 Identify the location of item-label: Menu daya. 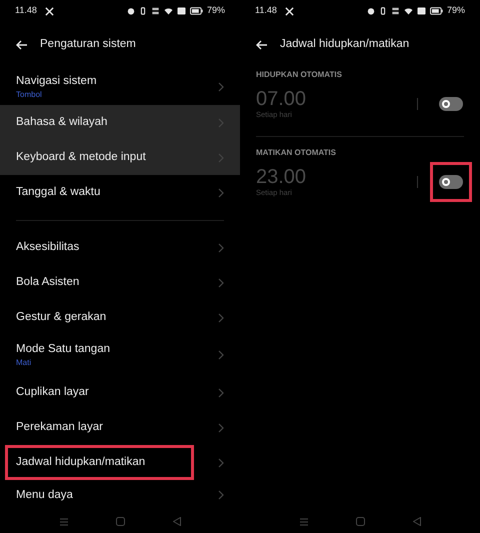
(44, 495).